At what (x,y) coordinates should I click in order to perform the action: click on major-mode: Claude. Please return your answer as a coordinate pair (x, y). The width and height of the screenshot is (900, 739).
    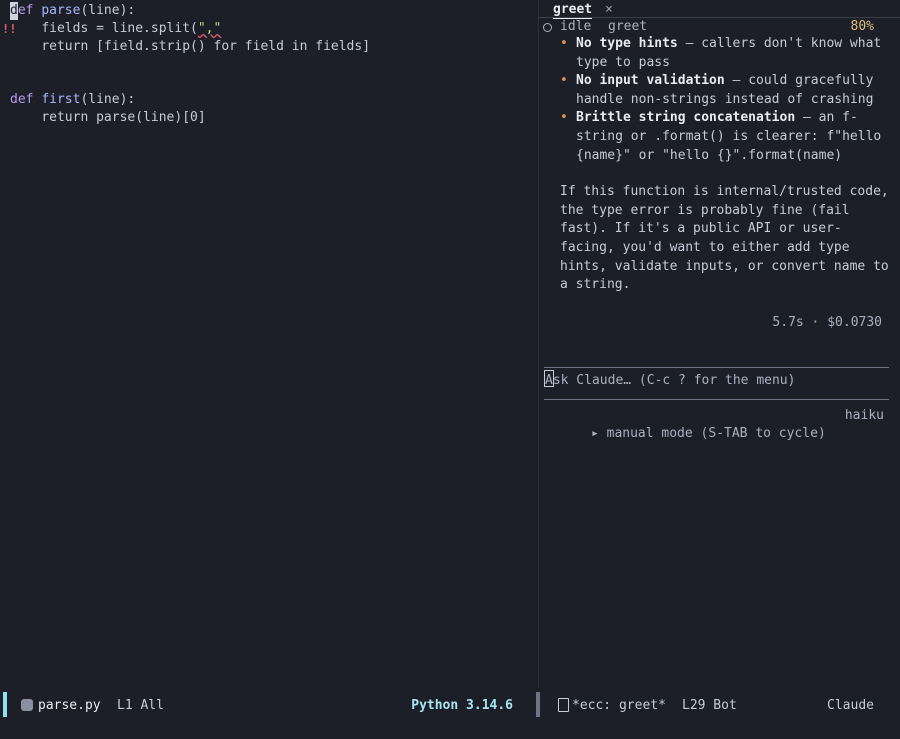
    Looking at the image, I should click on (850, 705).